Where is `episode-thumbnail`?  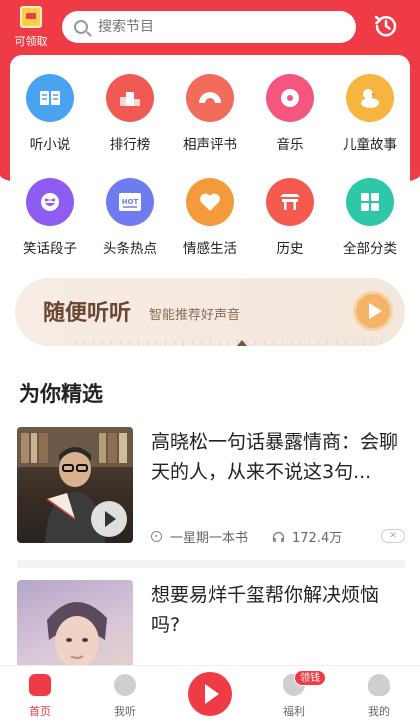 episode-thumbnail is located at coordinates (75, 485).